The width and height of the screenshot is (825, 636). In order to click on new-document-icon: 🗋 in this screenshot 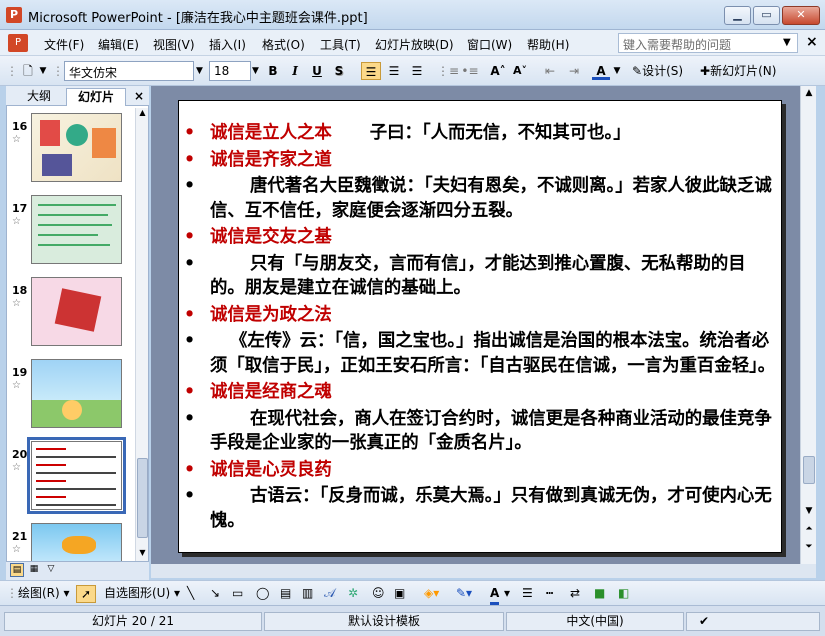, I will do `click(28, 71)`.